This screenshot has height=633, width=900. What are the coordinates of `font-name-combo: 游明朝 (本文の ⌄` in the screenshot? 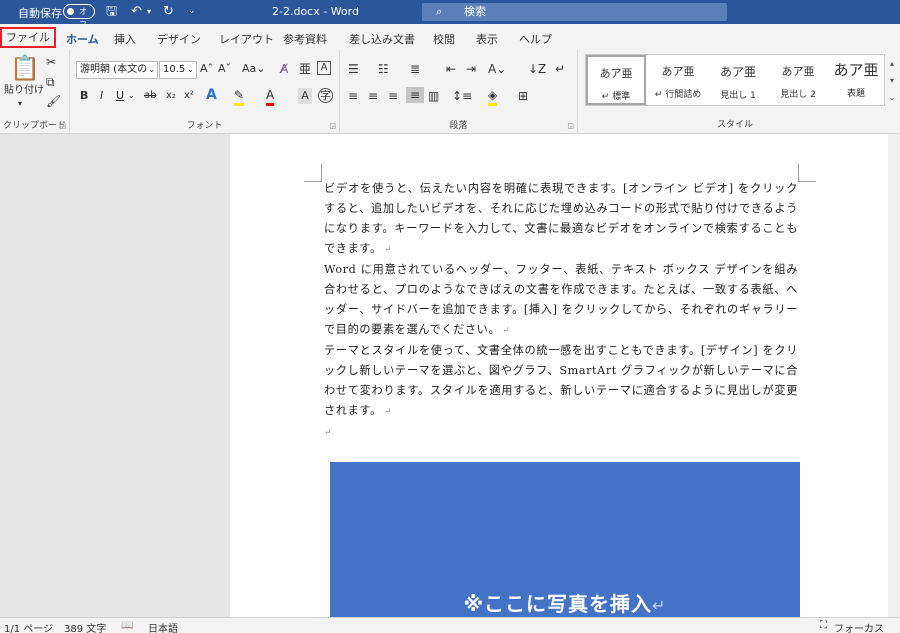 It's located at (117, 70).